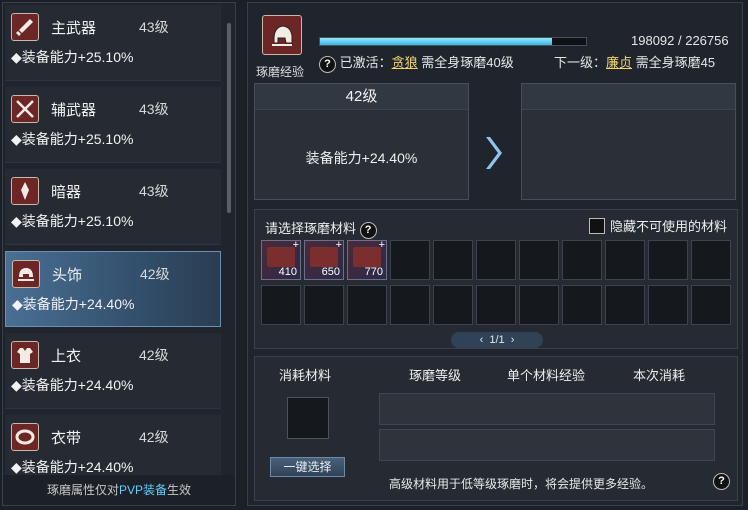  What do you see at coordinates (74, 110) in the screenshot?
I see `item-name: 辅武器` at bounding box center [74, 110].